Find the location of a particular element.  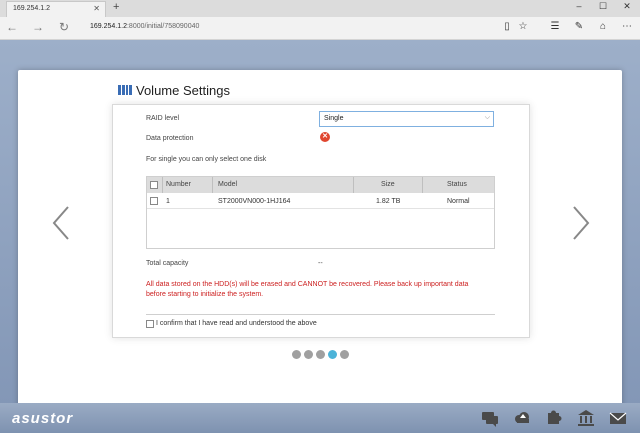

raid-level-select: Single ⌵ is located at coordinates (406, 119).